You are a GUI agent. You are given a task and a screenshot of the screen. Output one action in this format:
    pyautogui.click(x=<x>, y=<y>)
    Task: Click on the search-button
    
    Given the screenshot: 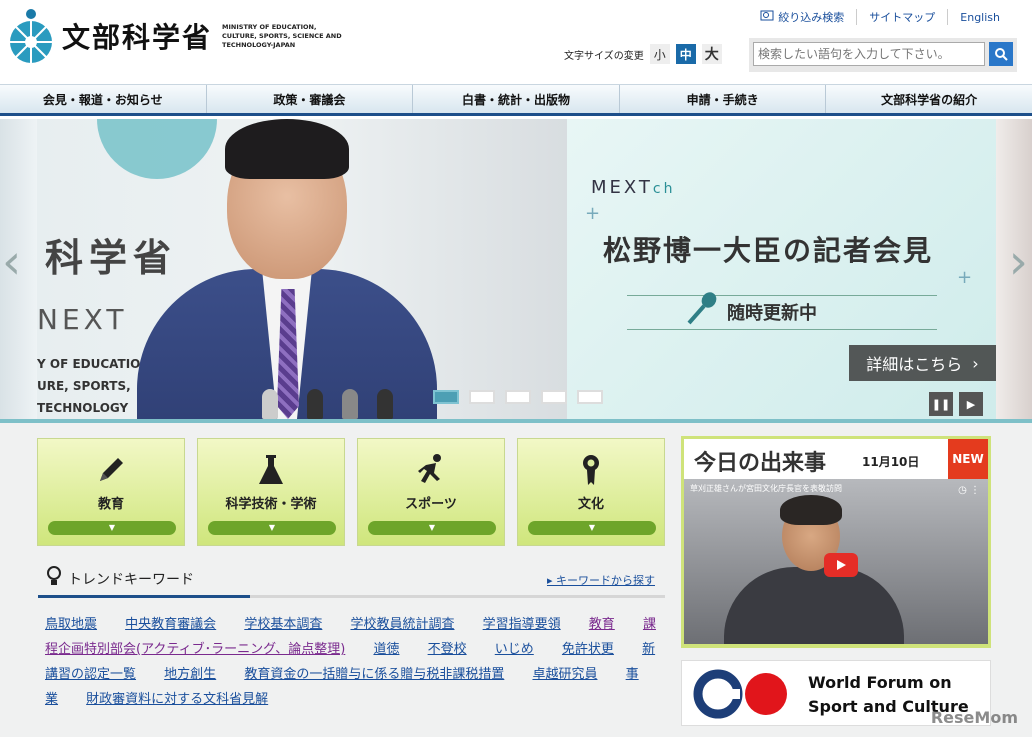 What is the action you would take?
    pyautogui.click(x=1001, y=54)
    